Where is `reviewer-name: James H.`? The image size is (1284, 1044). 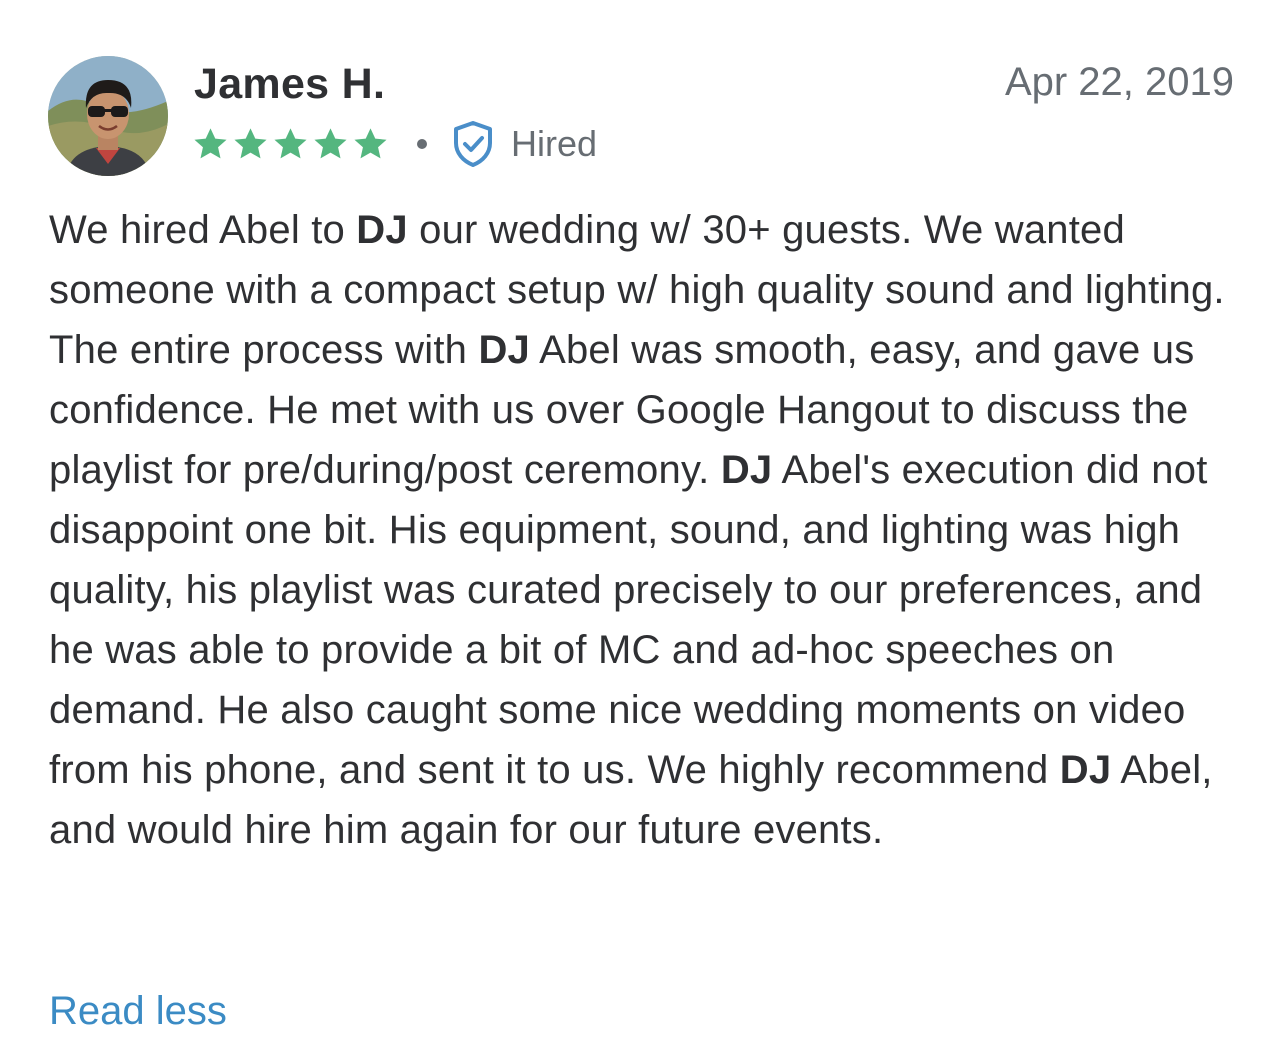
reviewer-name: James H. is located at coordinates (289, 84).